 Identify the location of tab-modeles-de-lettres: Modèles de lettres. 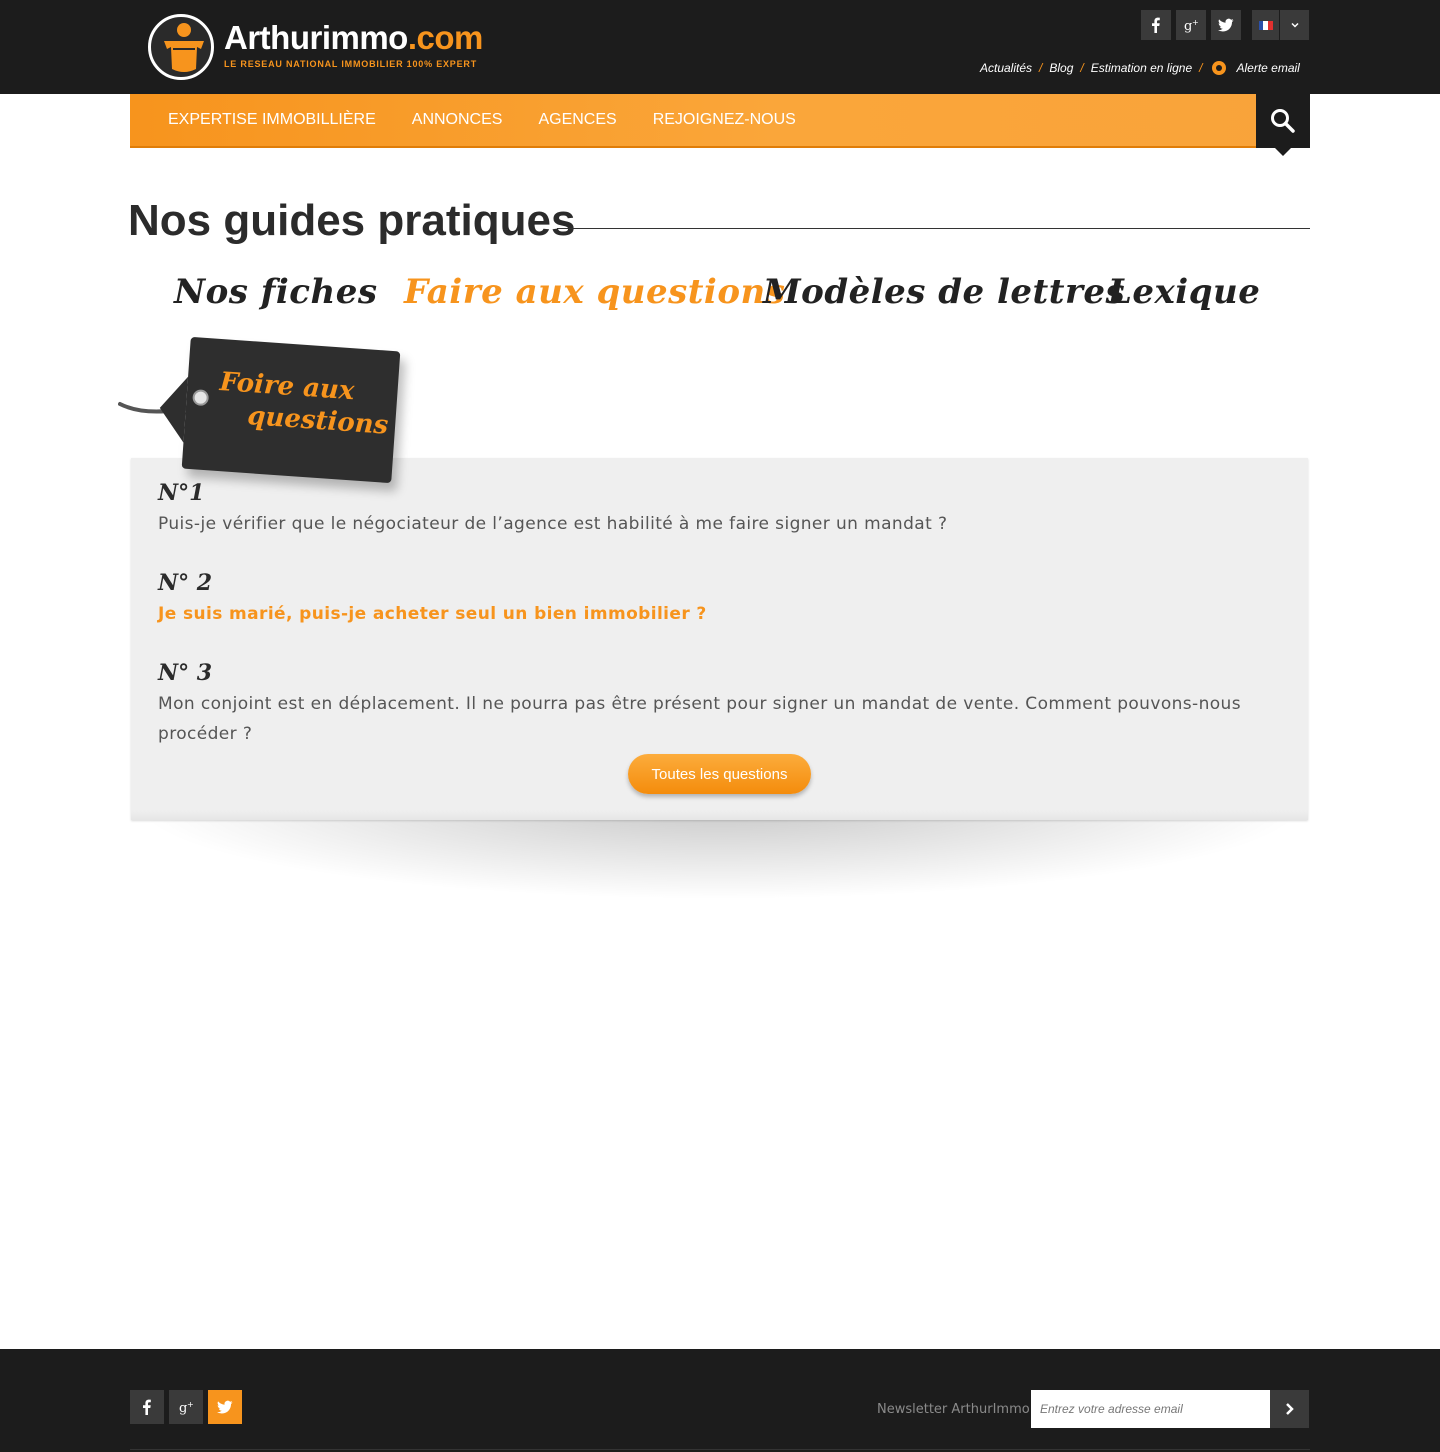
(944, 292).